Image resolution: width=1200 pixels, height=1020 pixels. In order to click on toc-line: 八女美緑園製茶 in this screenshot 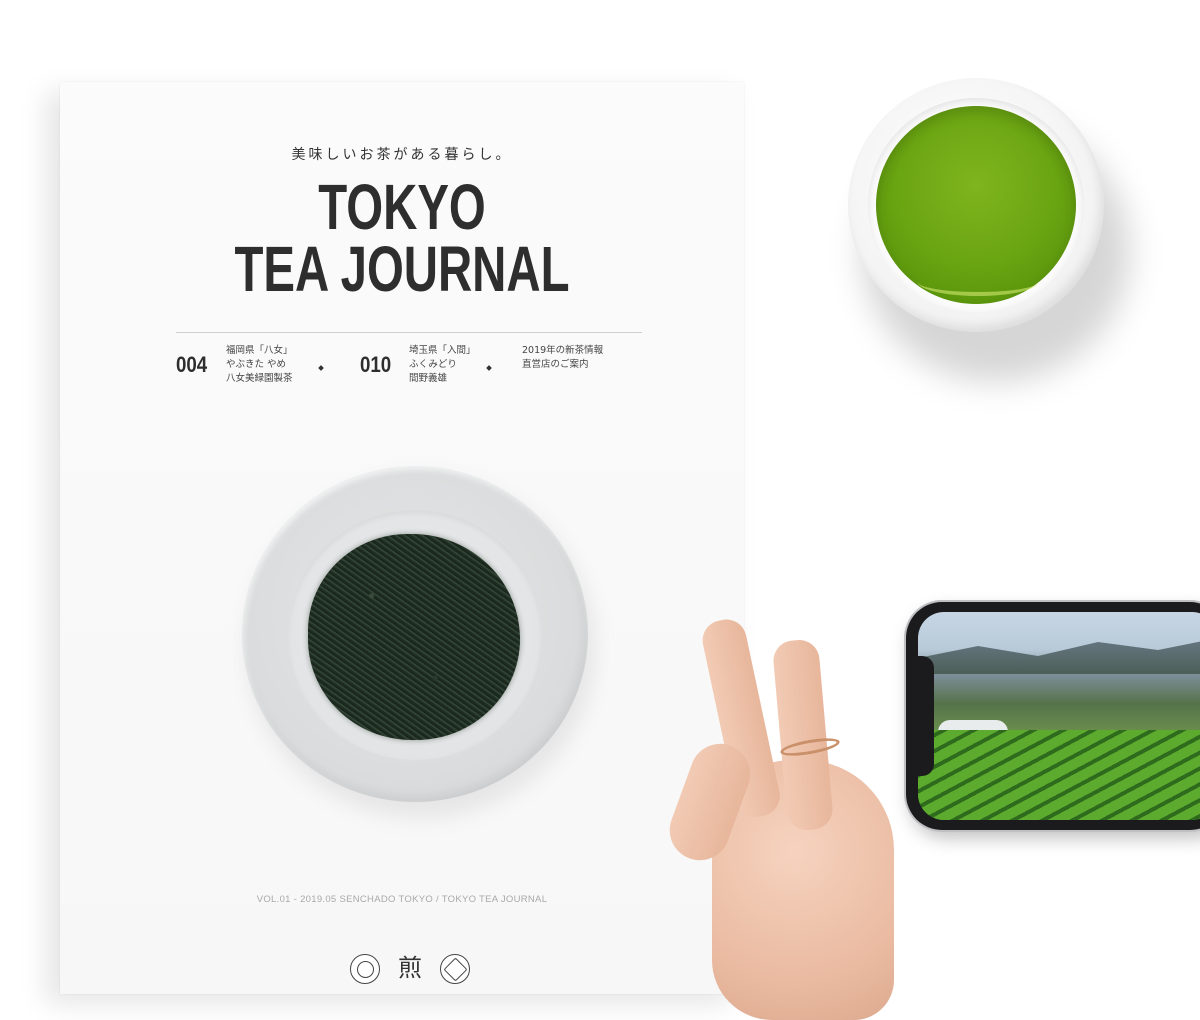, I will do `click(259, 378)`.